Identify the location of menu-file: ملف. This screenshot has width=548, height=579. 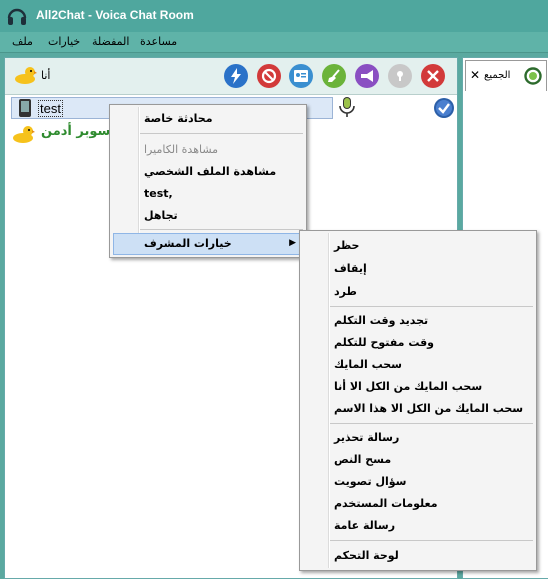
(22, 41).